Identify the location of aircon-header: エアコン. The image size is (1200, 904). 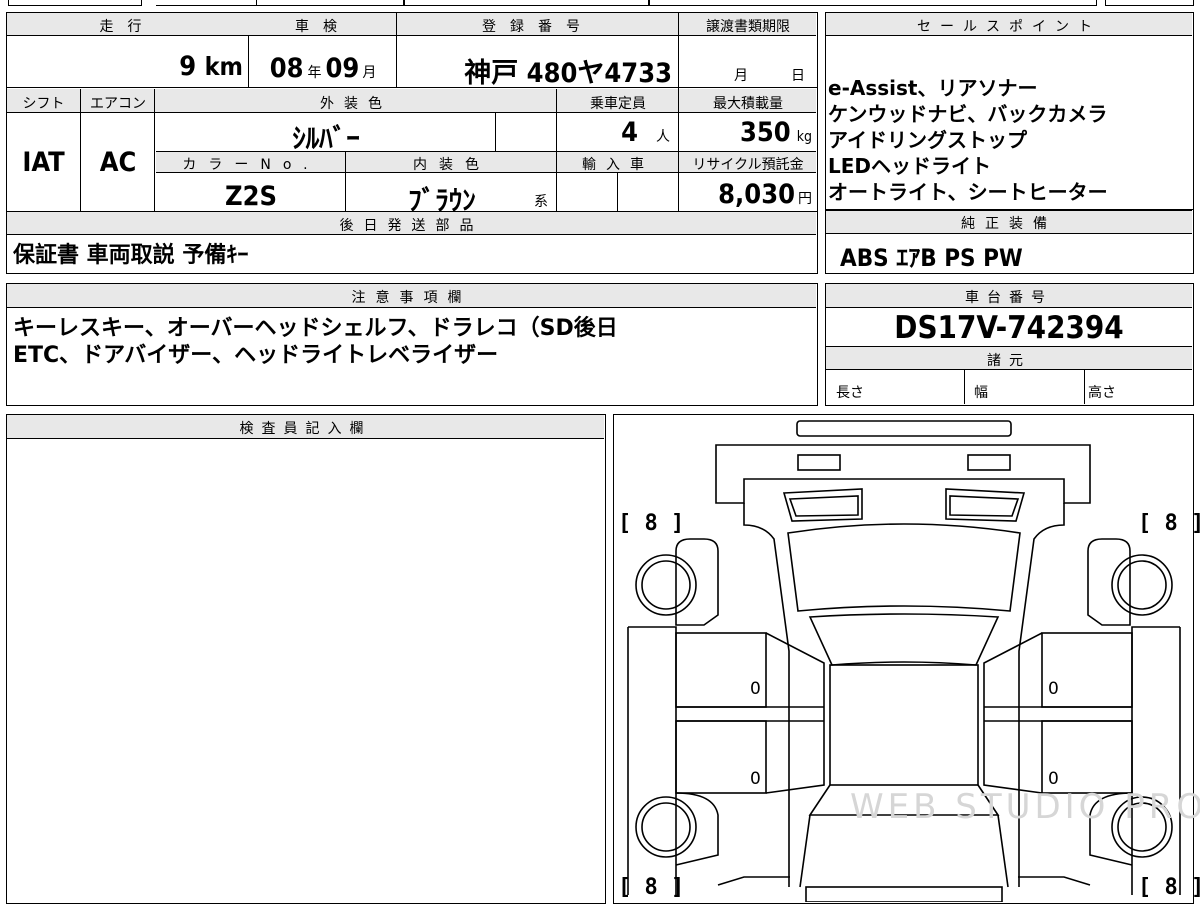
(118, 104).